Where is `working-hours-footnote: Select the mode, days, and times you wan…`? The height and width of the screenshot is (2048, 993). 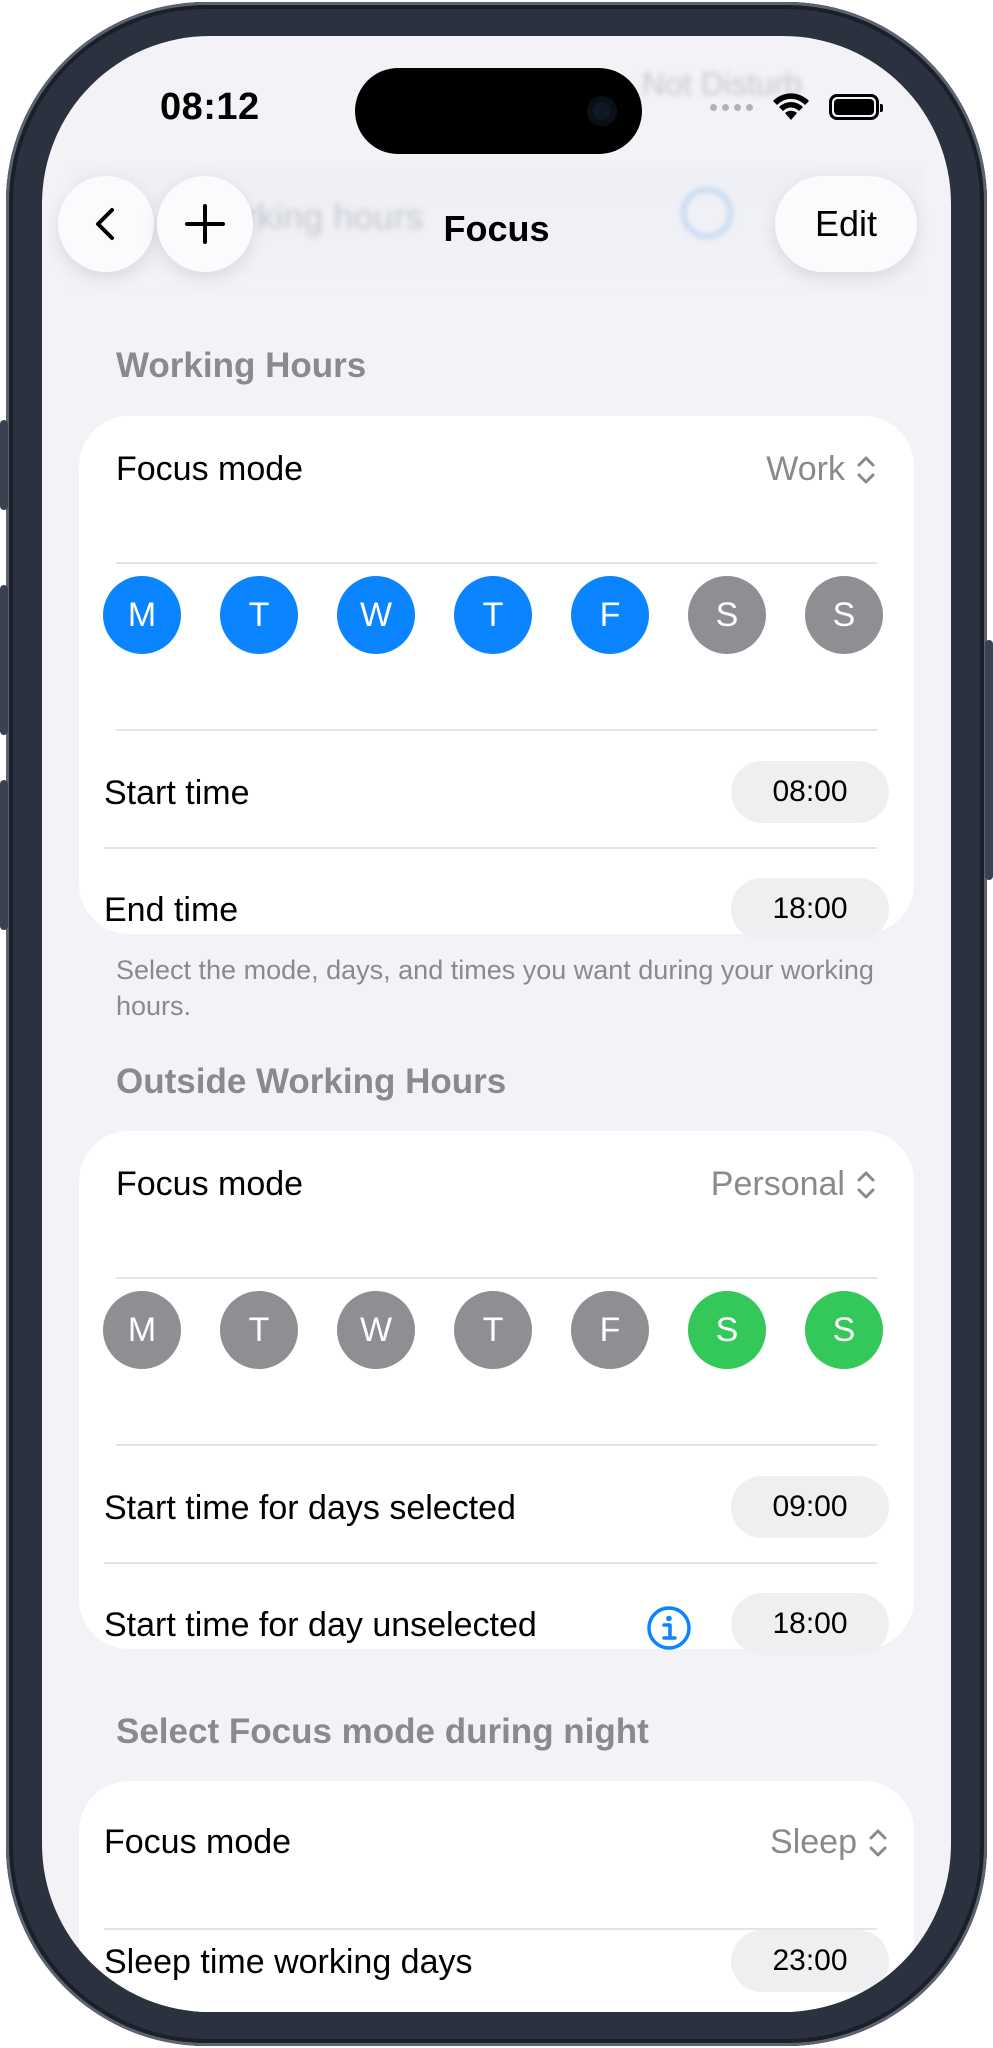
working-hours-footnote: Select the mode, days, and times you wan… is located at coordinates (495, 988).